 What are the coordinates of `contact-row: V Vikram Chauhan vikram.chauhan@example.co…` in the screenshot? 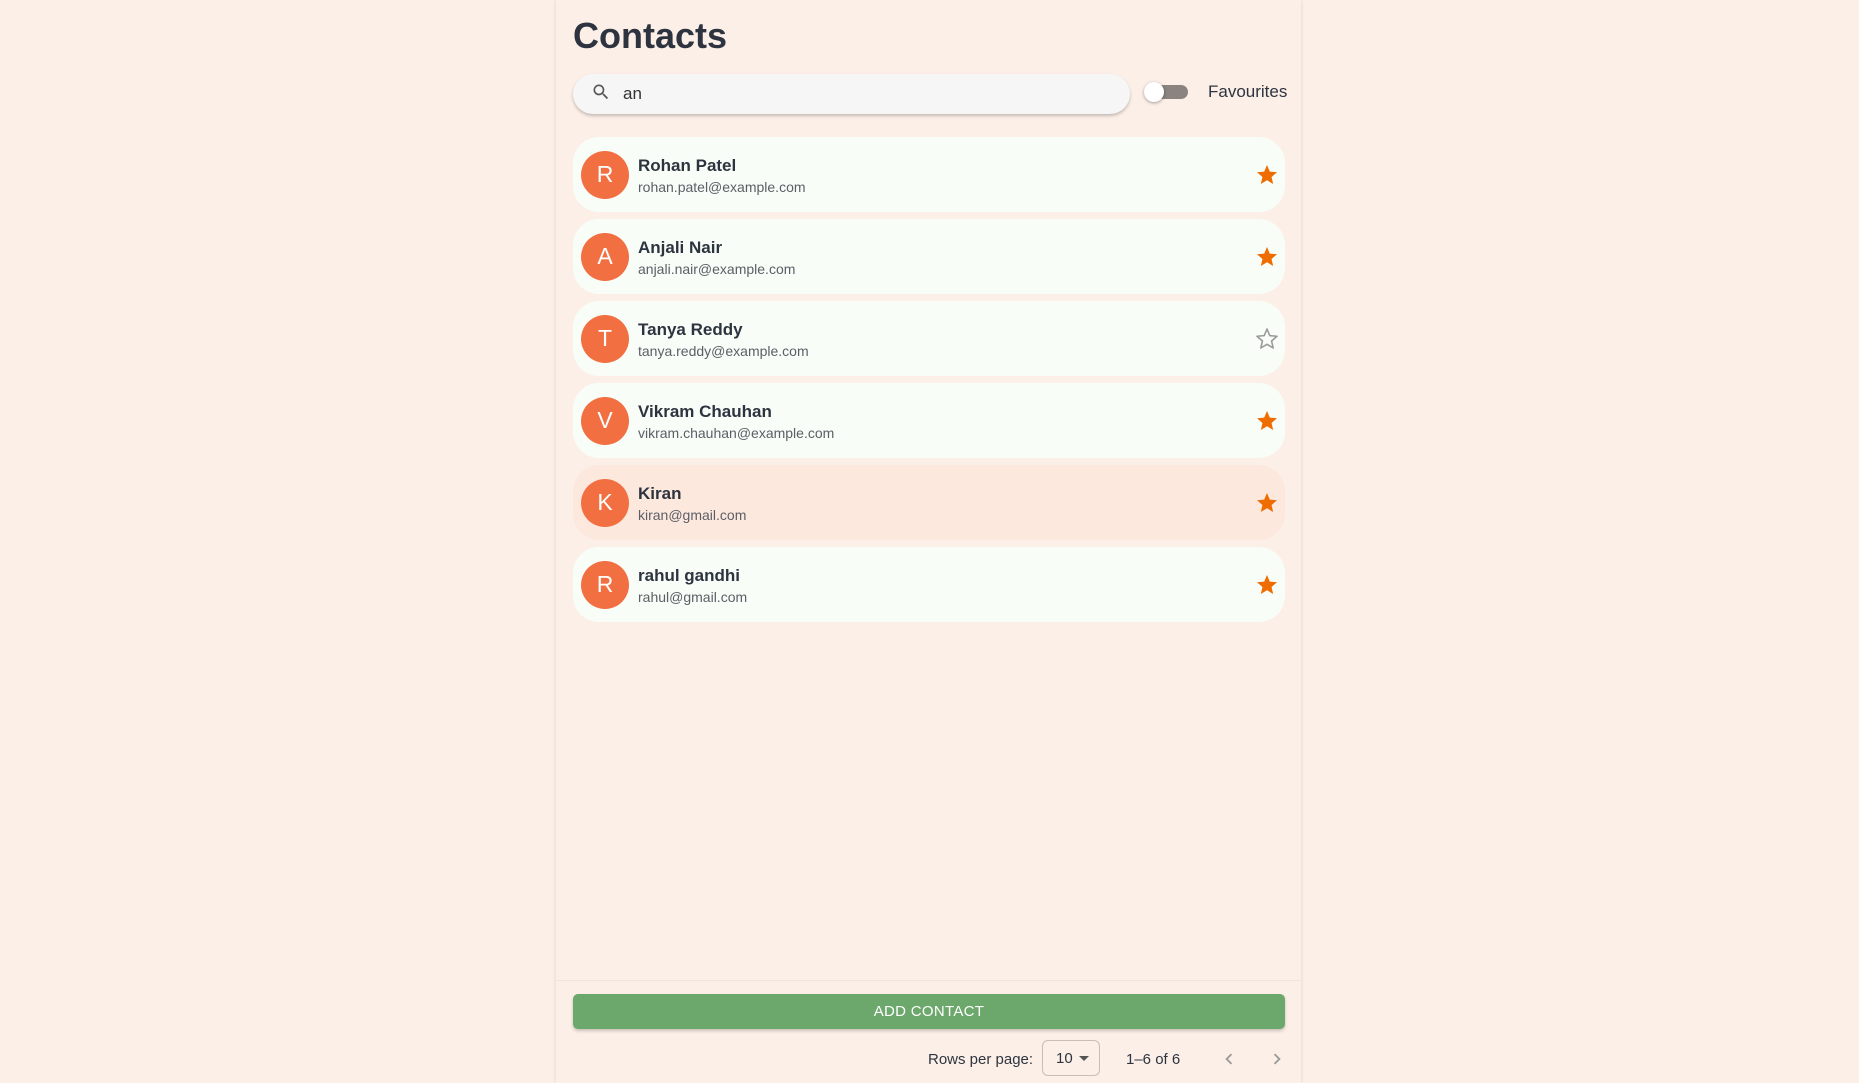 It's located at (929, 420).